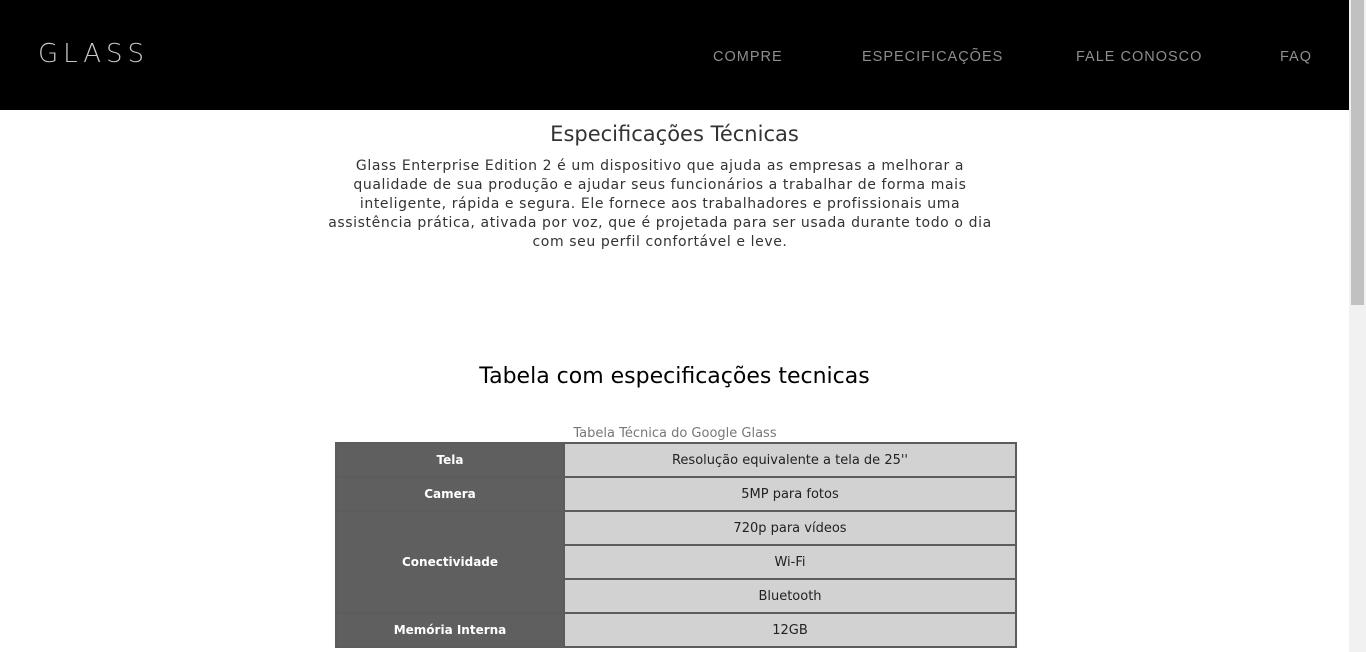  I want to click on spec-label-cell: Conectividade, so click(450, 562).